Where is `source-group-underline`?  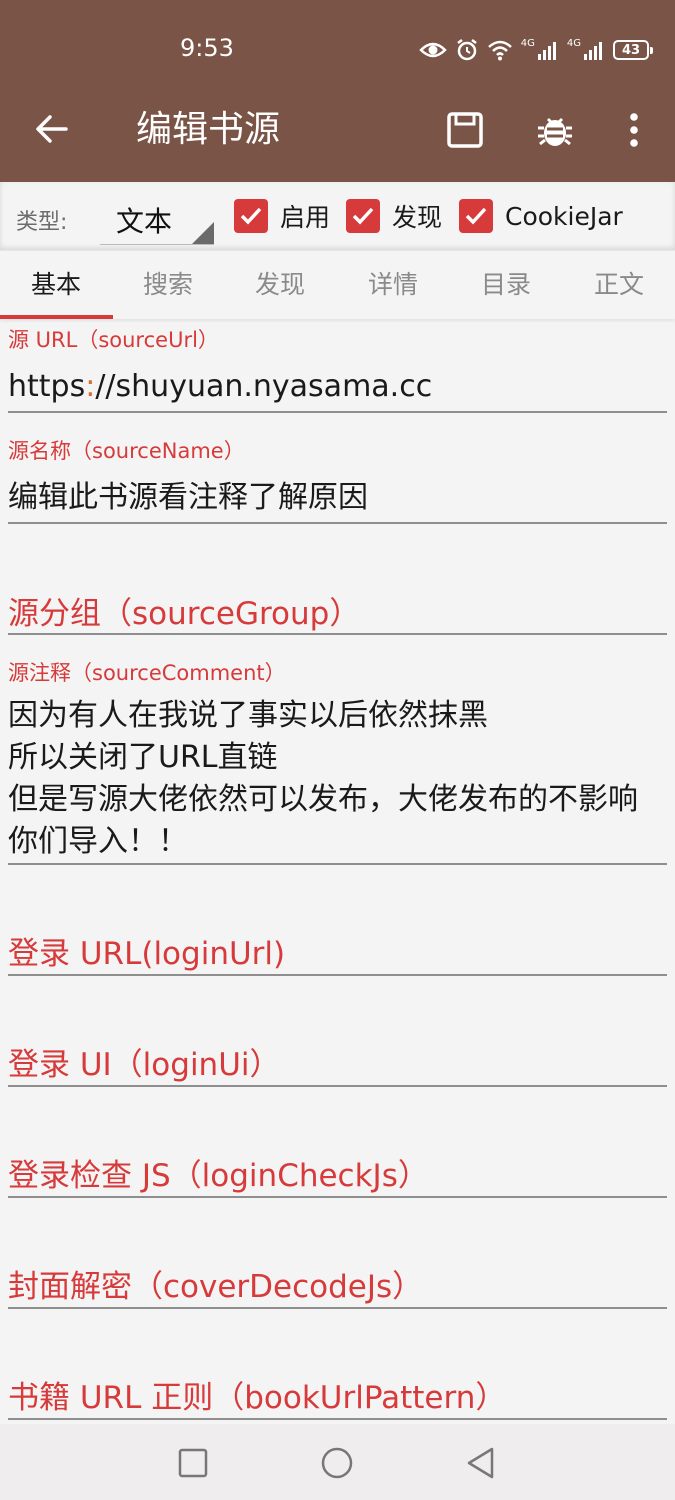 source-group-underline is located at coordinates (337, 634).